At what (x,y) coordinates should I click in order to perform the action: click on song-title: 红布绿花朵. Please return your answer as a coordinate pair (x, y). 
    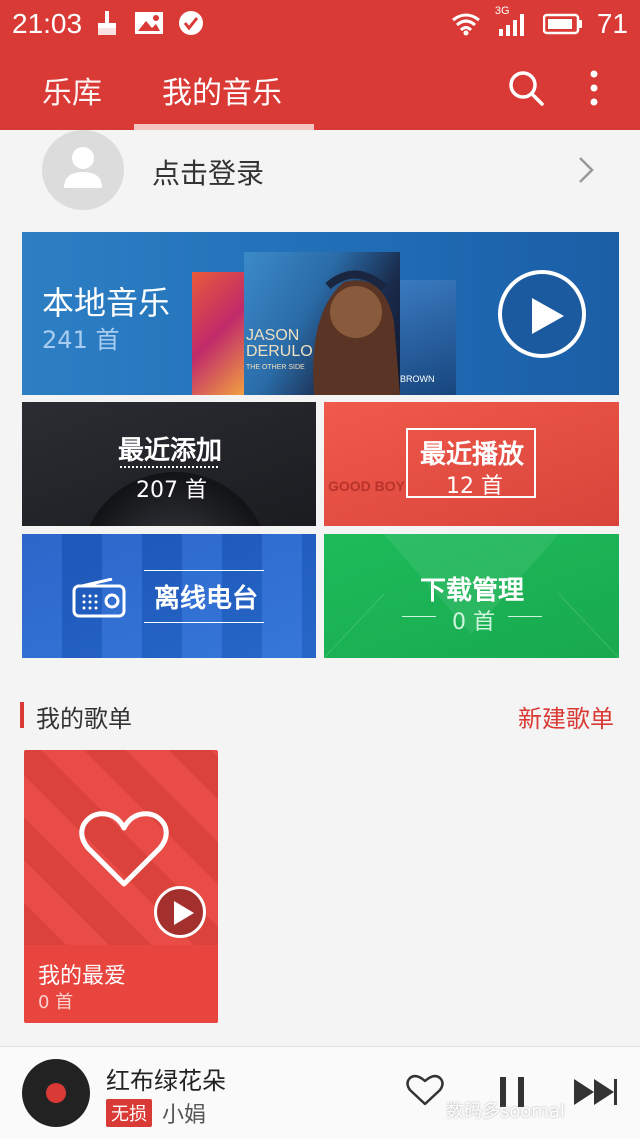
    Looking at the image, I should click on (166, 1081).